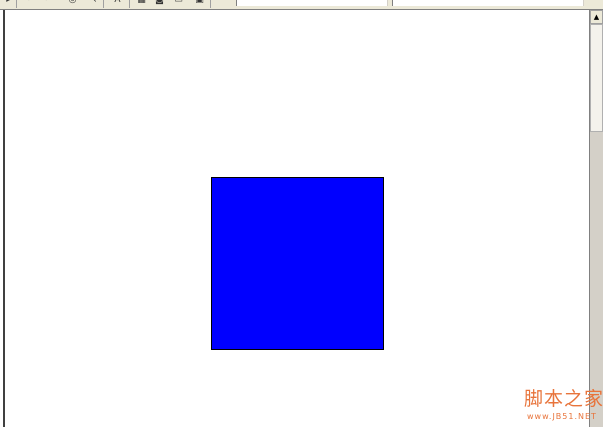 The image size is (603, 427). I want to click on save-icon: ▣, so click(199, 3).